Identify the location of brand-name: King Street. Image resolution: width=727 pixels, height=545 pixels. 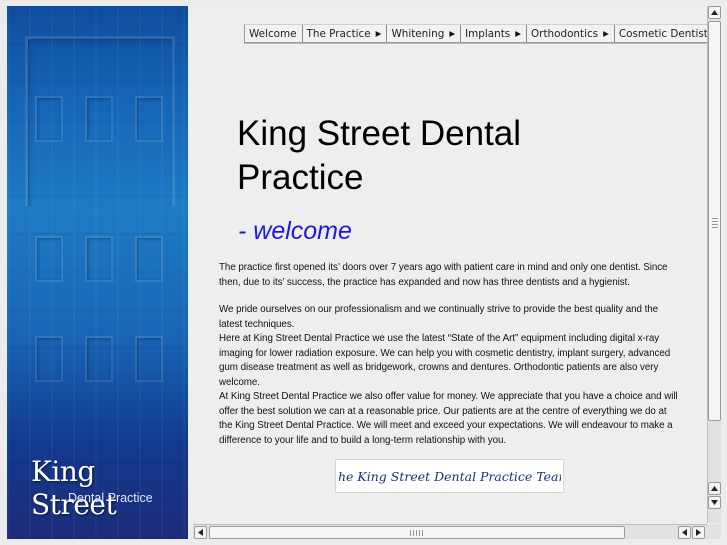
(74, 488).